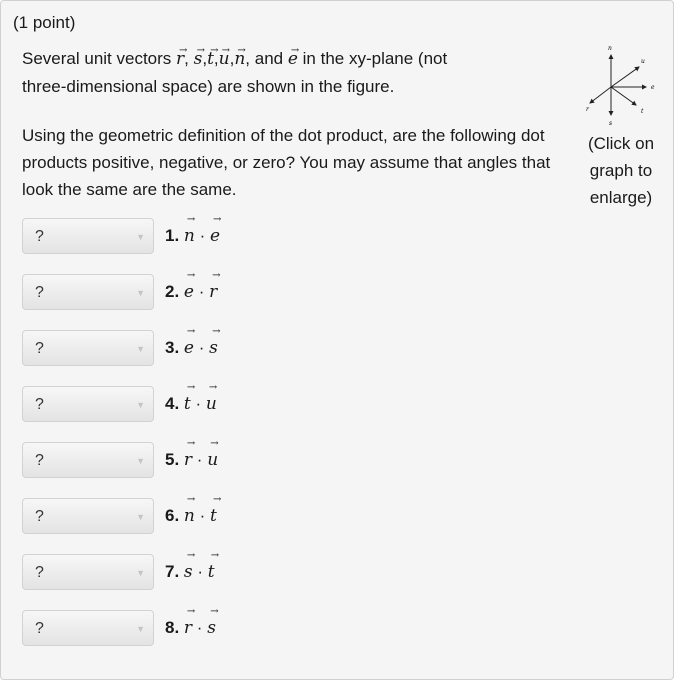 The width and height of the screenshot is (676, 700). Describe the element at coordinates (224, 59) in the screenshot. I see `vector-u: u` at that location.